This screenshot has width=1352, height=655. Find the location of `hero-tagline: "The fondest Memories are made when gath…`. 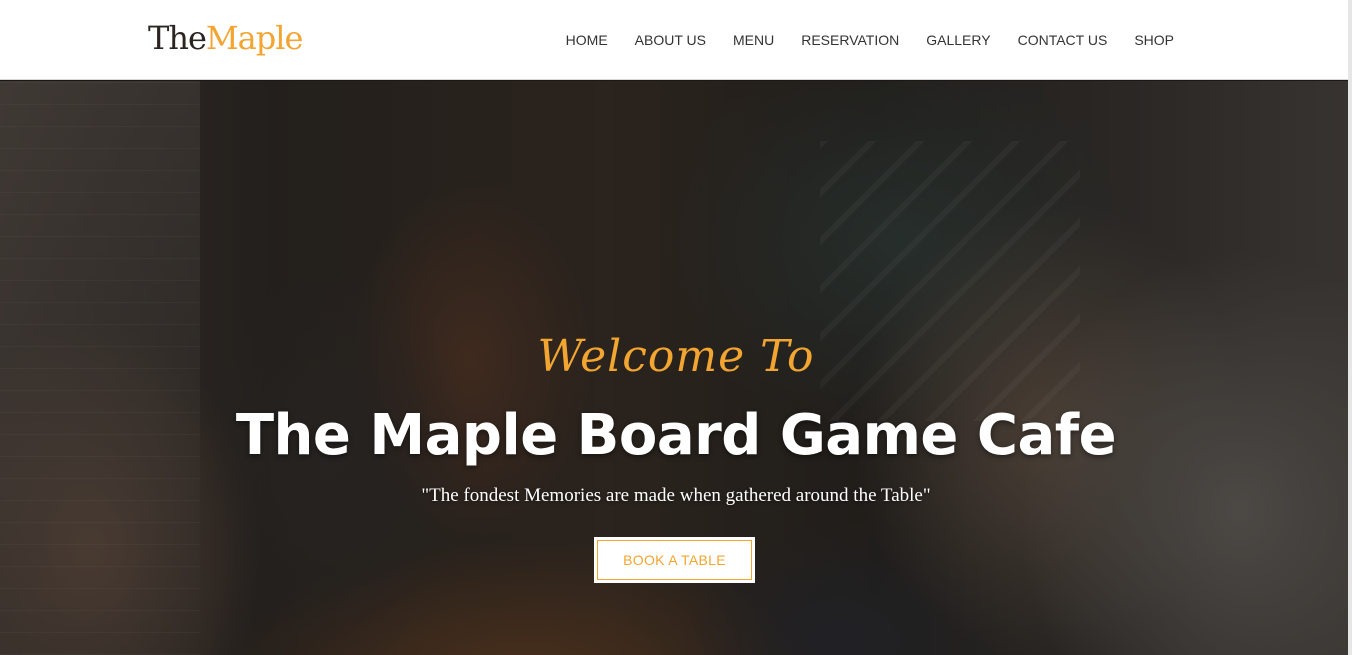

hero-tagline: "The fondest Memories are made when gath… is located at coordinates (676, 495).